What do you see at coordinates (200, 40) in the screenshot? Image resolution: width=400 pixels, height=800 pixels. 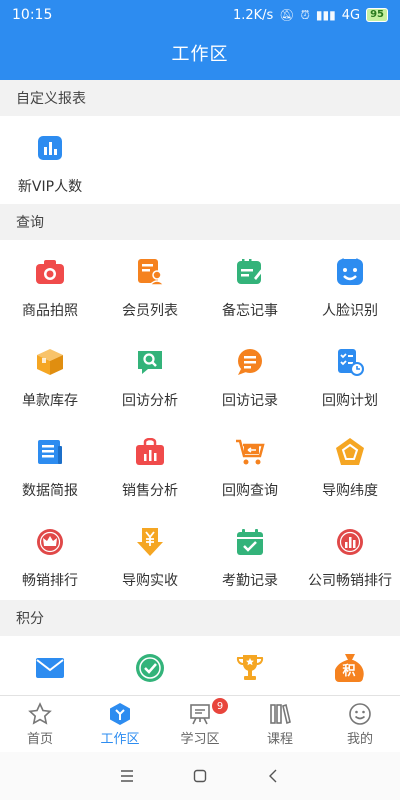 I see `top-bar: 10:15 1.2K/s 🔕︎ ⏰︎ ▮▮▮ 4G 95 工作区` at bounding box center [200, 40].